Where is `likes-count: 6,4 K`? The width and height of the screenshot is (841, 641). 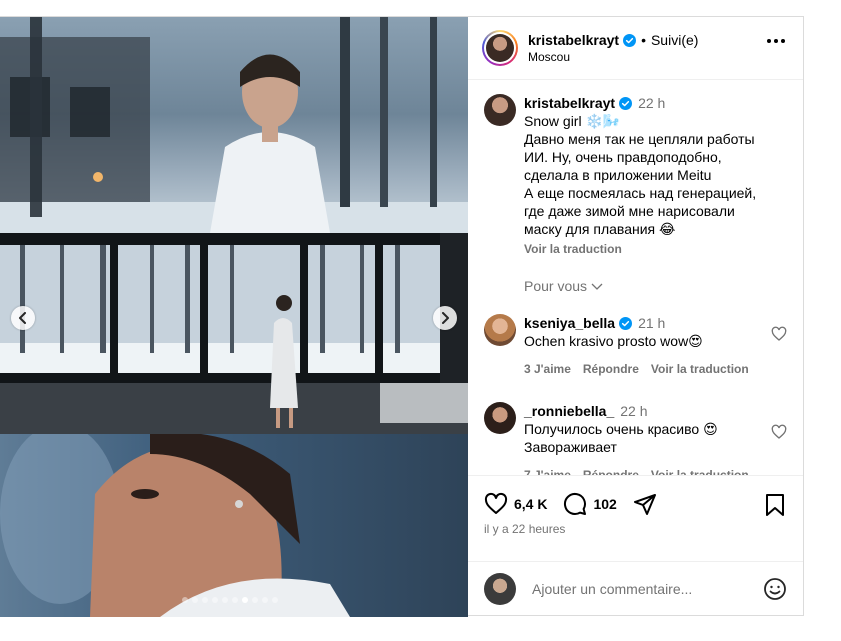
likes-count: 6,4 K is located at coordinates (530, 504).